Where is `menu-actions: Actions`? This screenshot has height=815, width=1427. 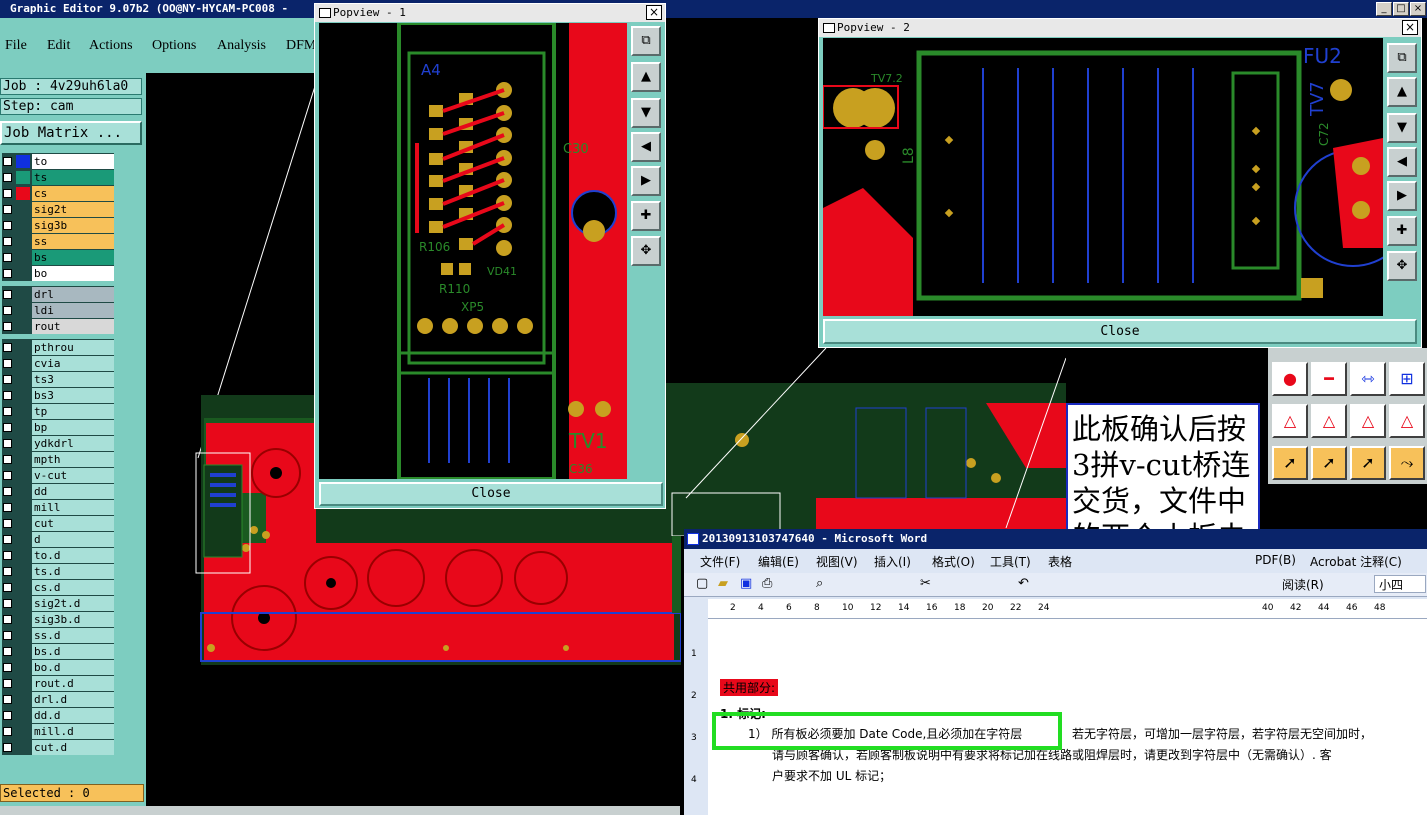 menu-actions: Actions is located at coordinates (111, 46).